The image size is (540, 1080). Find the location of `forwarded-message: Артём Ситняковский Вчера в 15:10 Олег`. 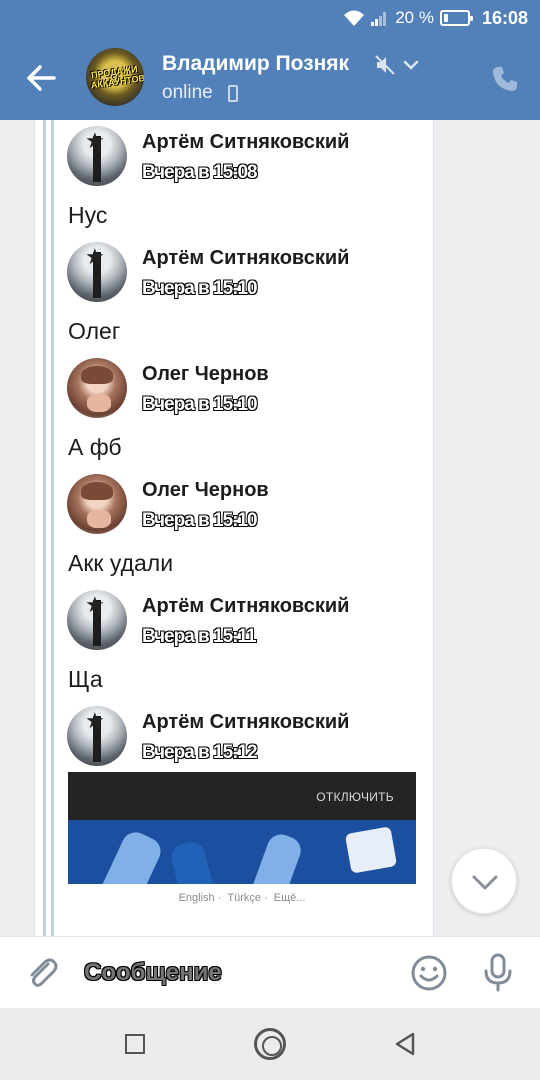

forwarded-message: Артём Ситняковский Вчера в 15:10 Олег is located at coordinates (246, 300).